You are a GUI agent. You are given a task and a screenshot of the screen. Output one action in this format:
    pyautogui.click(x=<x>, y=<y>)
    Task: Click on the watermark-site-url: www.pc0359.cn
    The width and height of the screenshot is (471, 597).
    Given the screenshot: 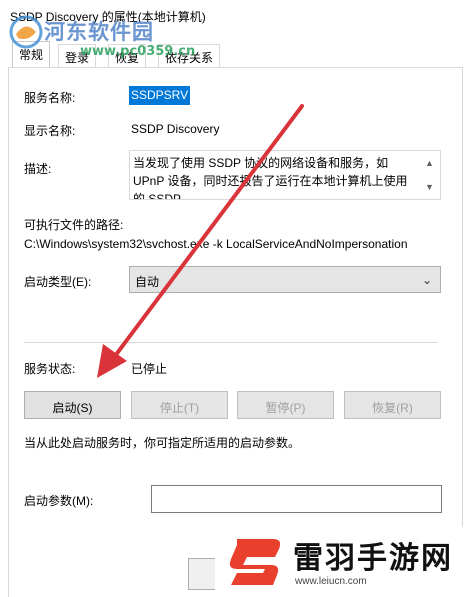 What is the action you would take?
    pyautogui.click(x=138, y=51)
    